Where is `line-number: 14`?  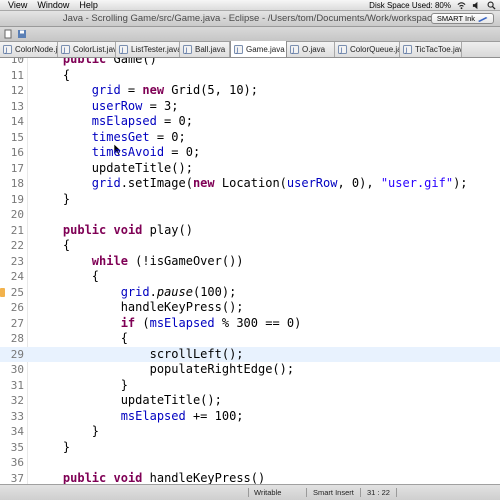 line-number: 14 is located at coordinates (17, 121).